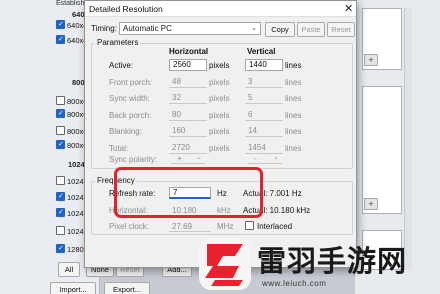 The image size is (440, 294). Describe the element at coordinates (280, 29) in the screenshot. I see `copy-button: Copy` at that location.